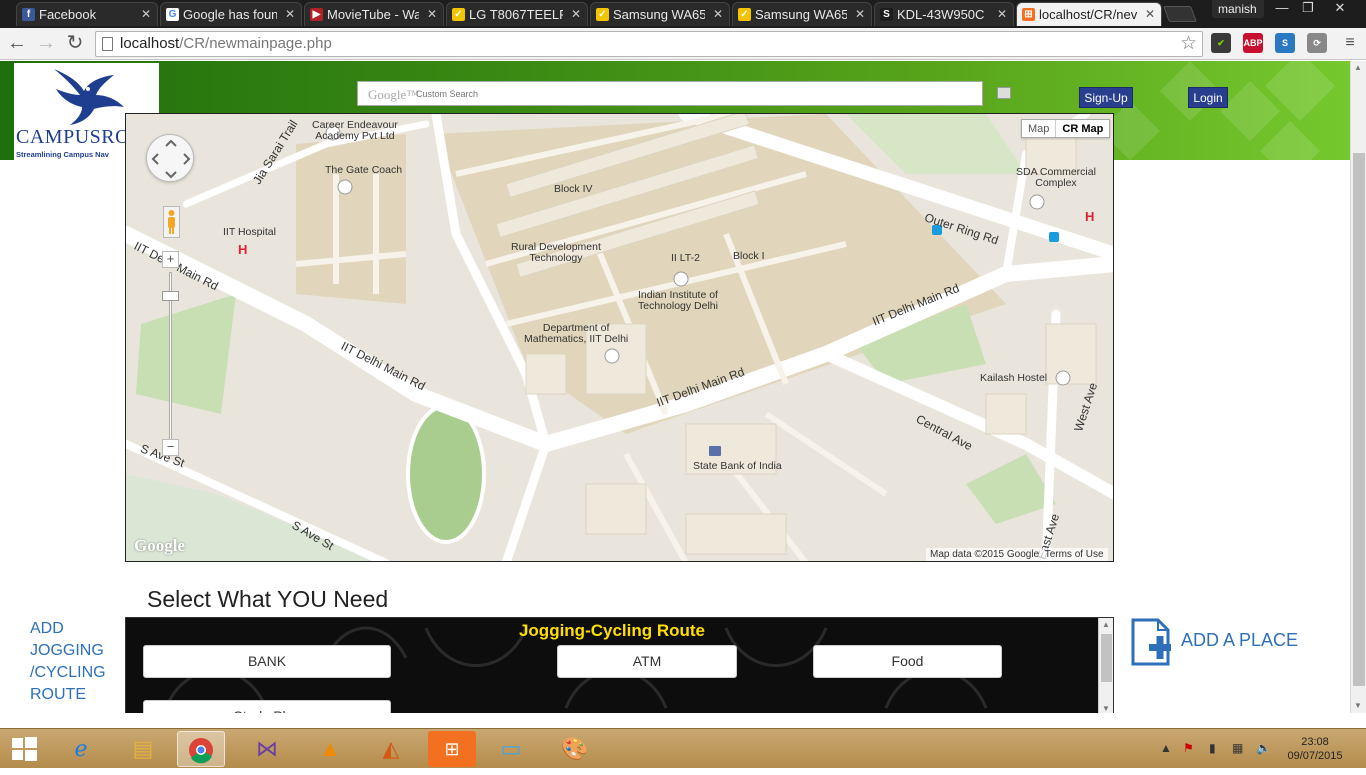  I want to click on show-hidden-icons-icon: ▲, so click(1166, 748).